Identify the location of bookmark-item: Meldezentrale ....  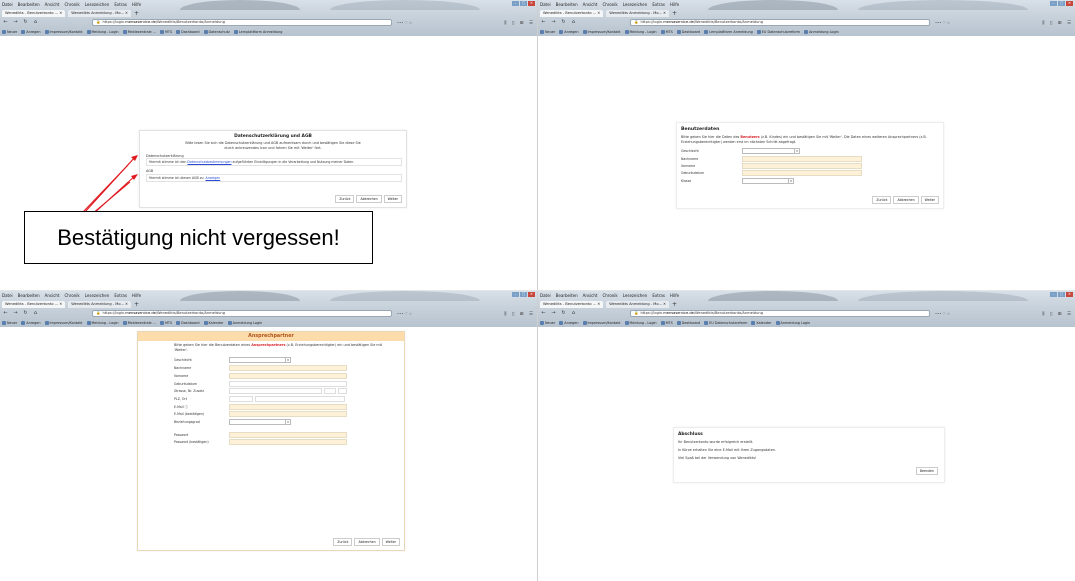
(139, 31).